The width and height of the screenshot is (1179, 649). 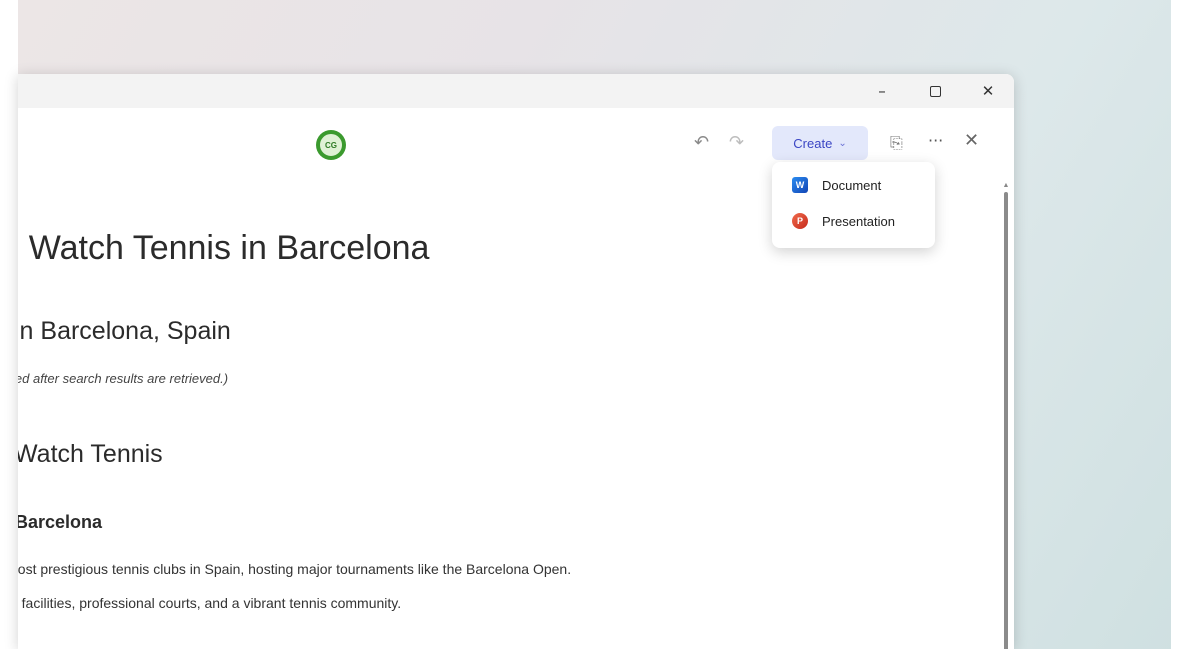 I want to click on vertical-scrollbar: ▲, so click(x=1006, y=415).